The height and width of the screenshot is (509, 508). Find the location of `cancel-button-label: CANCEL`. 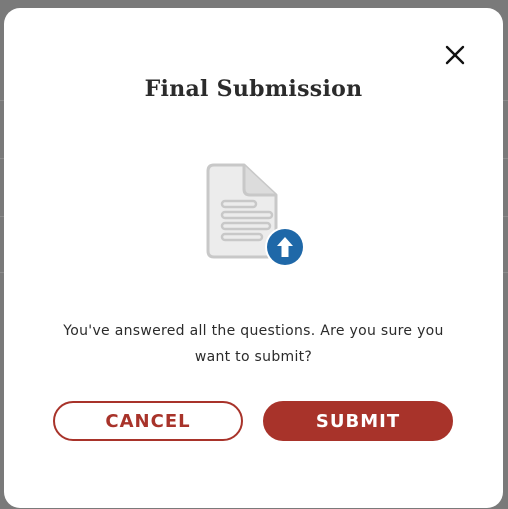

cancel-button-label: CANCEL is located at coordinates (148, 421).